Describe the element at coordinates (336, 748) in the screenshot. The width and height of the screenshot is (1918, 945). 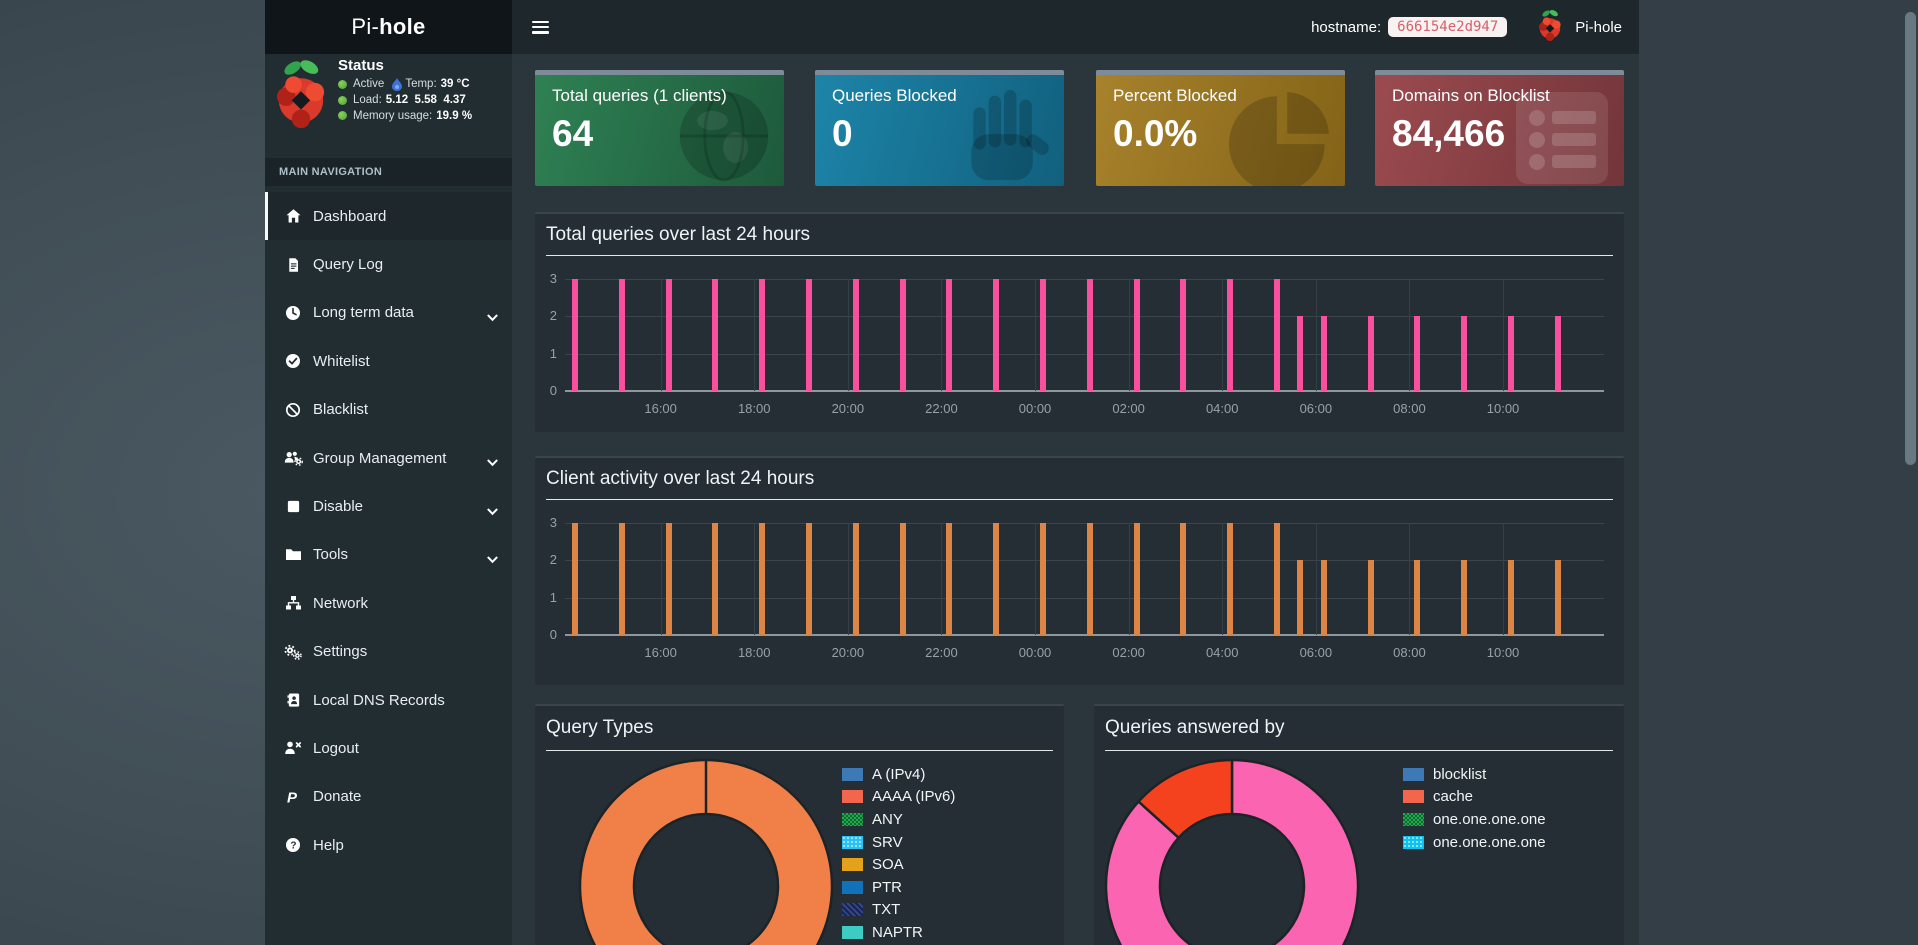
I see `sidebar-item-label: Logout` at that location.